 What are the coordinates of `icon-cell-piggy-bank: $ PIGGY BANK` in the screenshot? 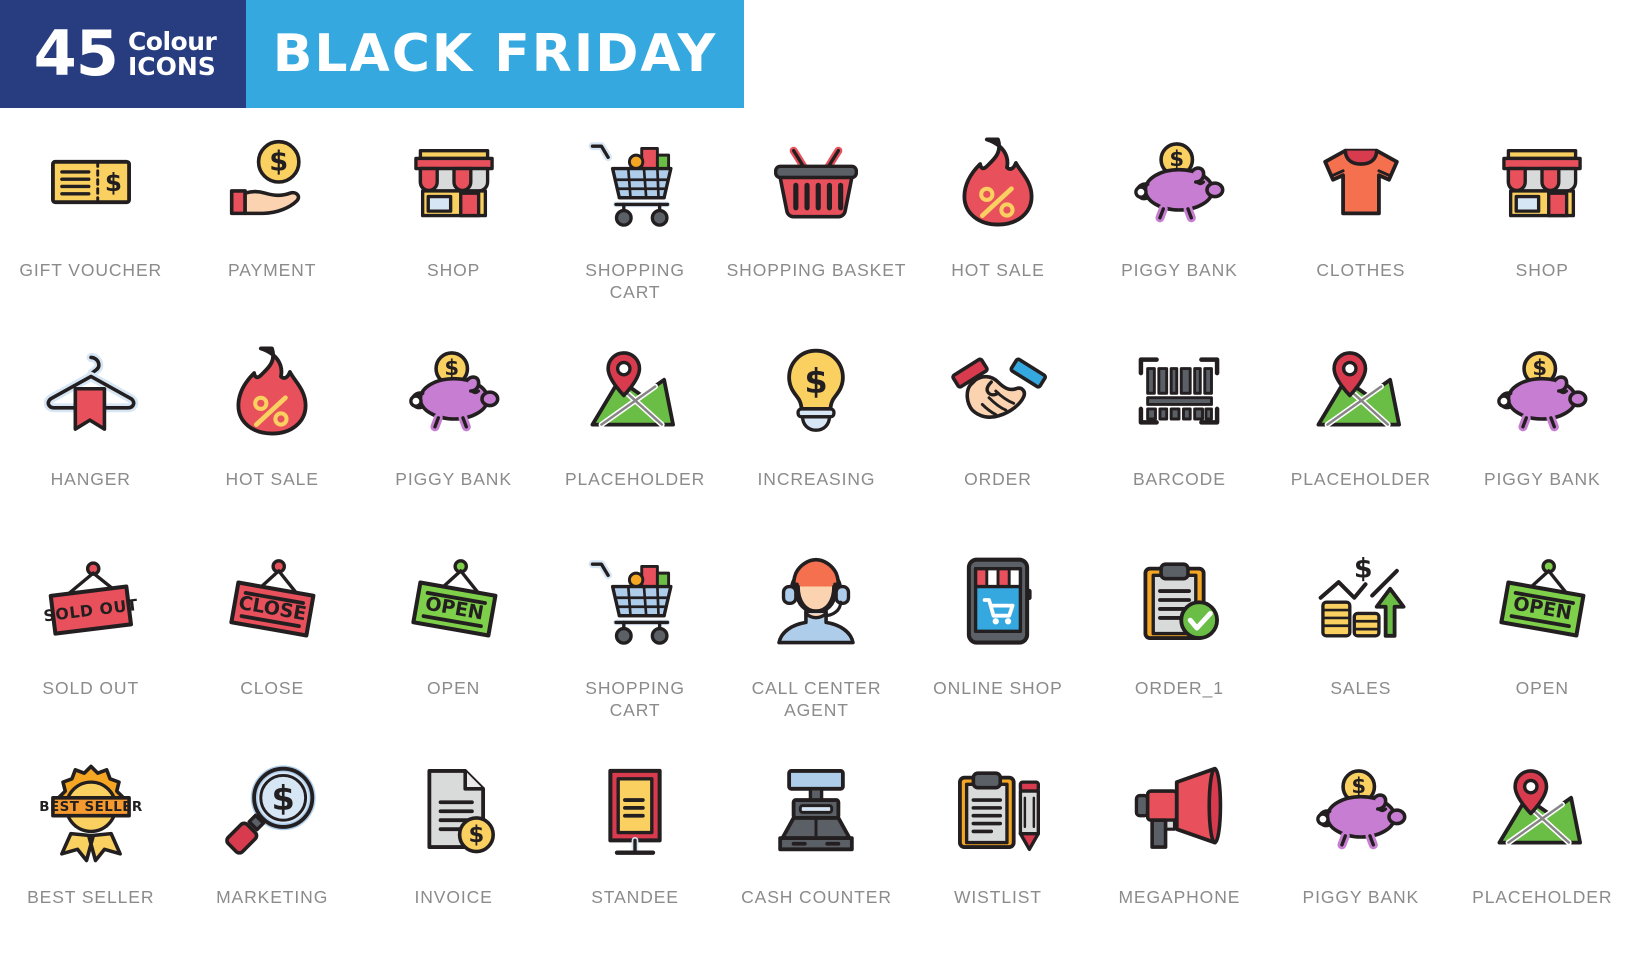 It's located at (1179, 216).